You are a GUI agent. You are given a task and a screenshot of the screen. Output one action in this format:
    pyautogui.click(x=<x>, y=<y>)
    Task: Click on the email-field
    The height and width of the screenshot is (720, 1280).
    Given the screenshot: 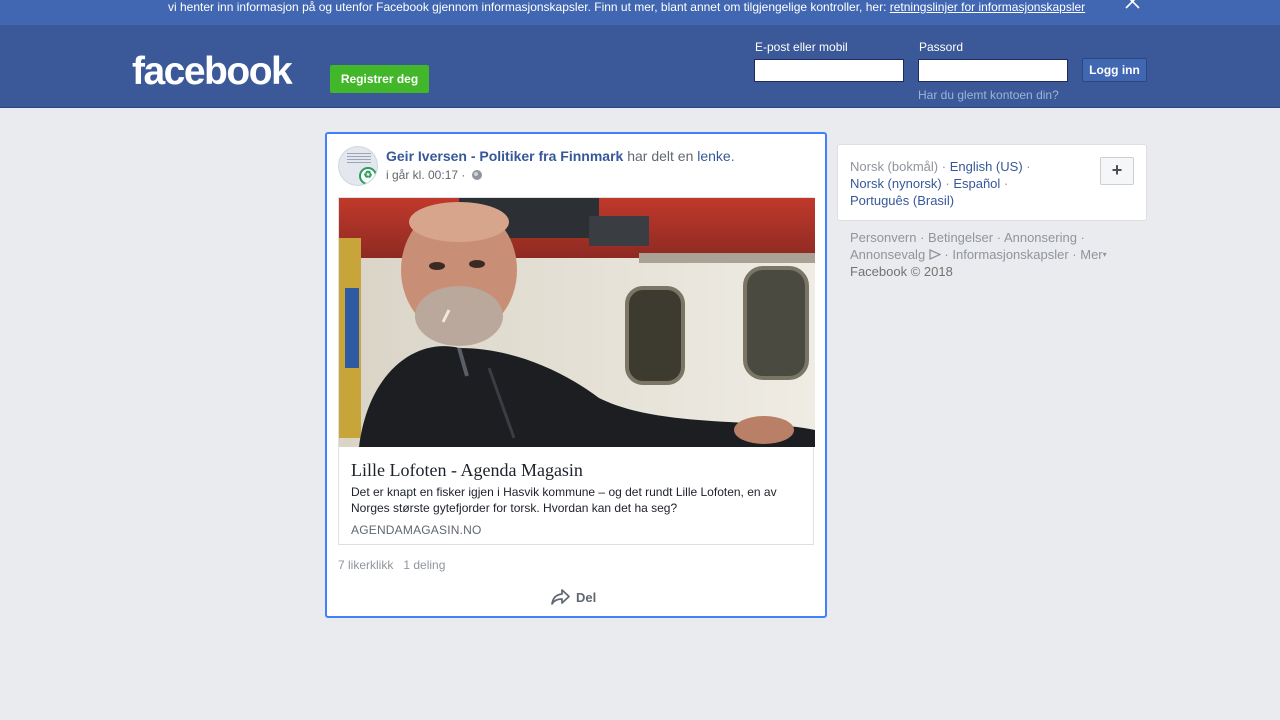 What is the action you would take?
    pyautogui.click(x=829, y=70)
    